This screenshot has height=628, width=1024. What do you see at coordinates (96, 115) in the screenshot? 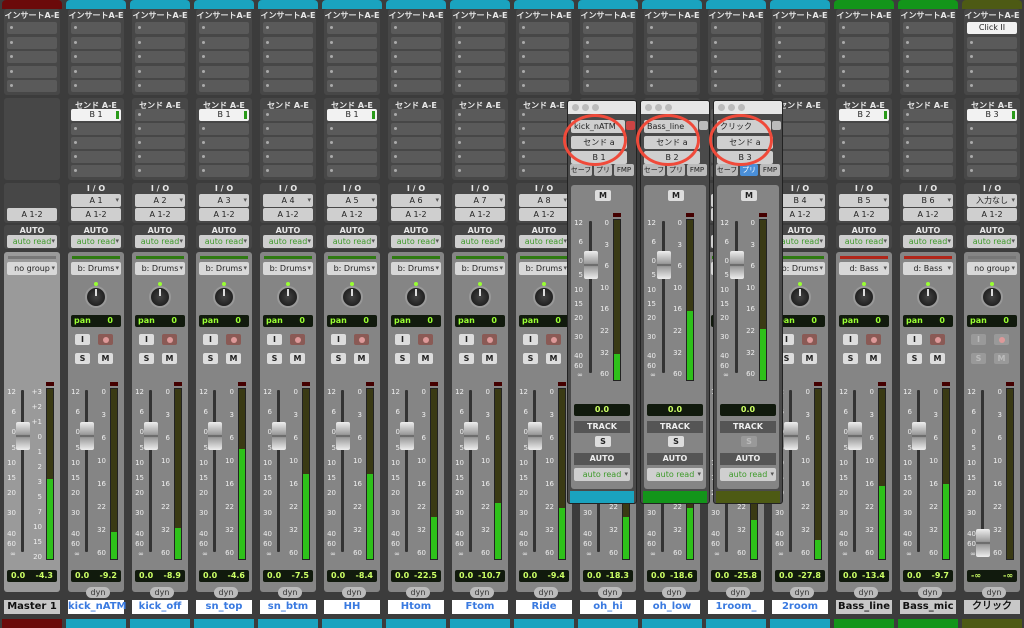
I see `send-slot: B 1` at bounding box center [96, 115].